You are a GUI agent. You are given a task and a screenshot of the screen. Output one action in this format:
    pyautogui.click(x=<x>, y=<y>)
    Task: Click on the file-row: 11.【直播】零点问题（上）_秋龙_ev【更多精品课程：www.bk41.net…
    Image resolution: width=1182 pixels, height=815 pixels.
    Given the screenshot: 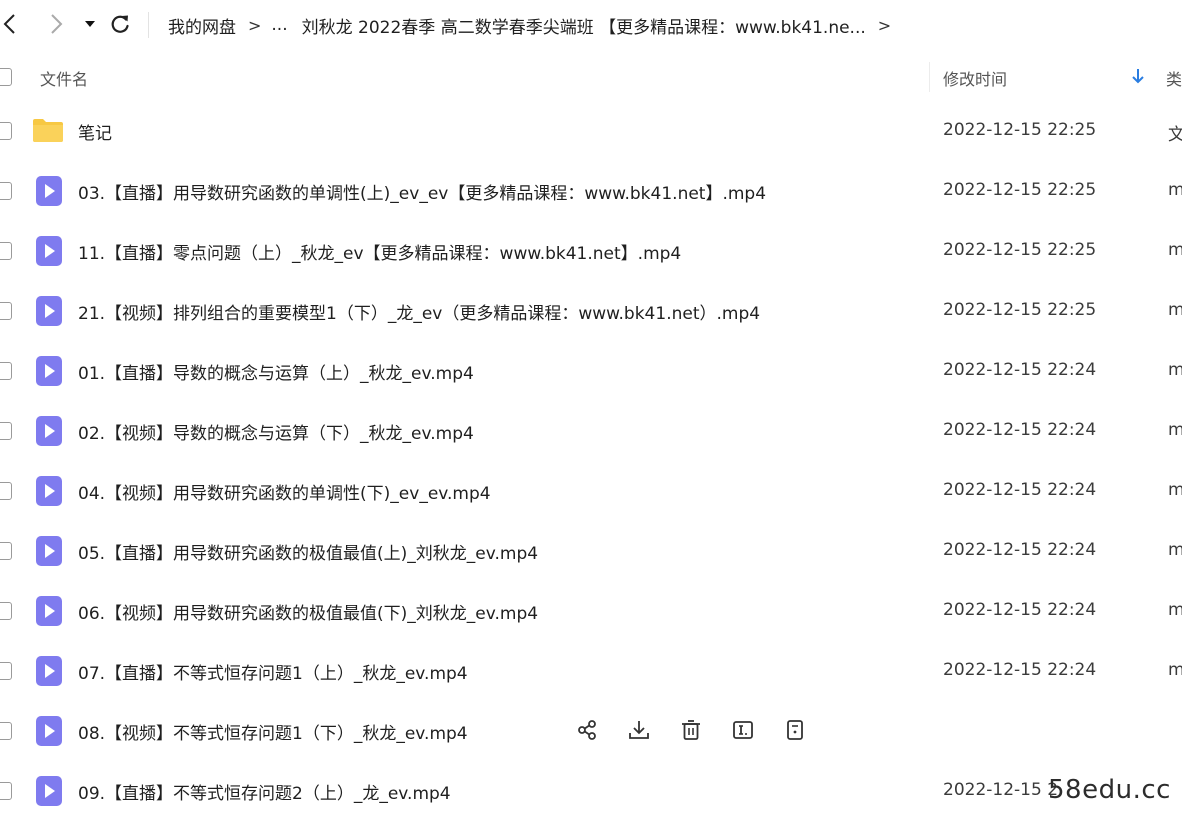 What is the action you would take?
    pyautogui.click(x=591, y=251)
    